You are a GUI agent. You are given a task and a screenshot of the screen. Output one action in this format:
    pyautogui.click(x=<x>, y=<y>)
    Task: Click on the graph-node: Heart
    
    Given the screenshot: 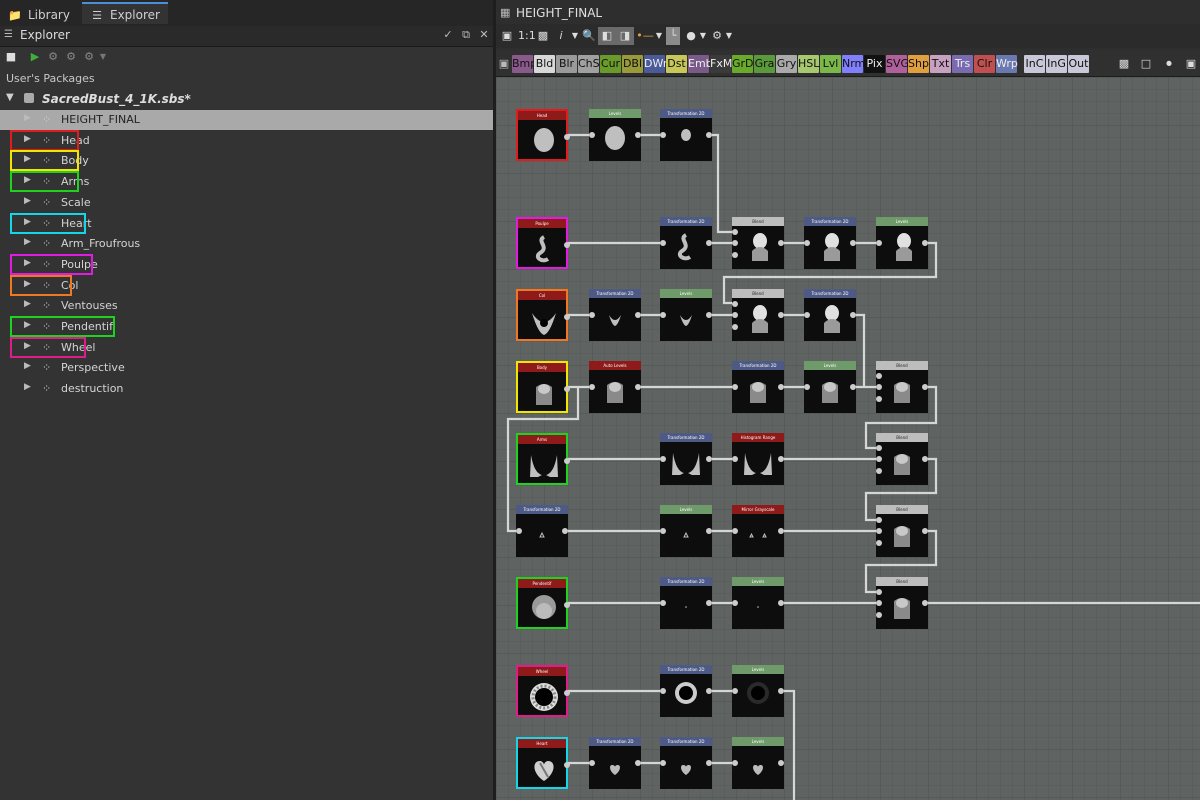 What is the action you would take?
    pyautogui.click(x=543, y=763)
    